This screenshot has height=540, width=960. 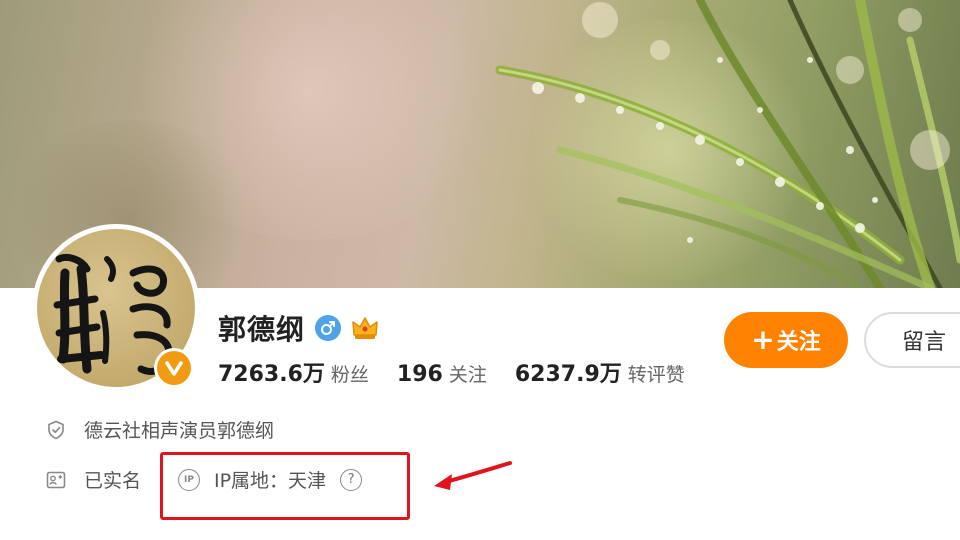 I want to click on profile-stats: 7263.6万 粉丝 196 关注 6237.9万 转评赞, so click(x=451, y=372).